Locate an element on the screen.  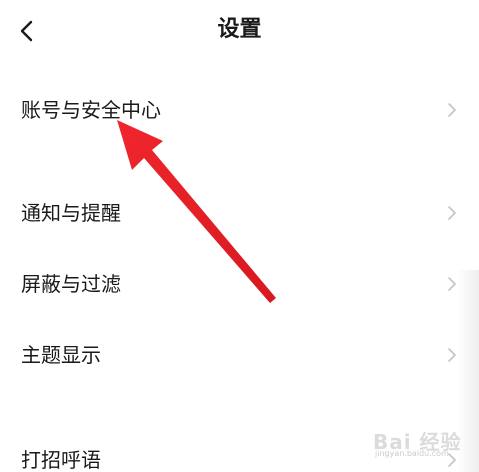
settings-item-label: 打招呼语 is located at coordinates (61, 460).